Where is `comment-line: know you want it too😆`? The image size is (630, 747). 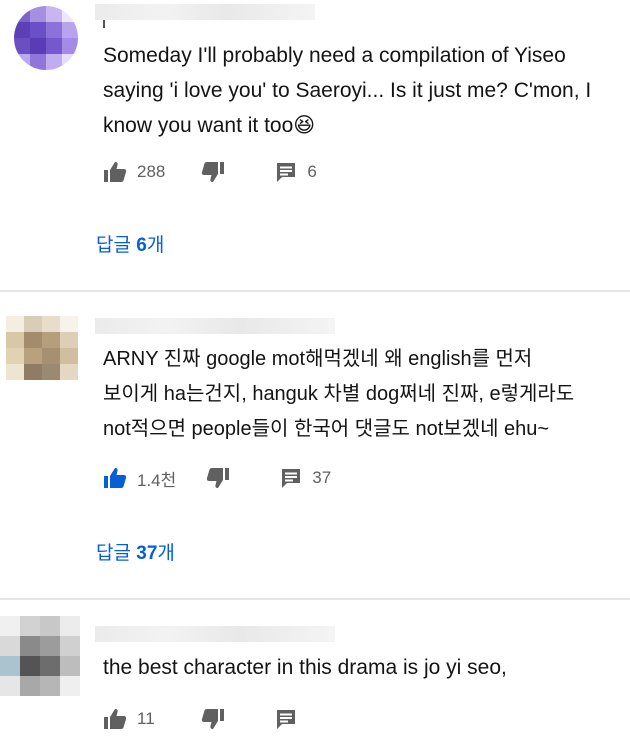 comment-line: know you want it too😆 is located at coordinates (209, 125).